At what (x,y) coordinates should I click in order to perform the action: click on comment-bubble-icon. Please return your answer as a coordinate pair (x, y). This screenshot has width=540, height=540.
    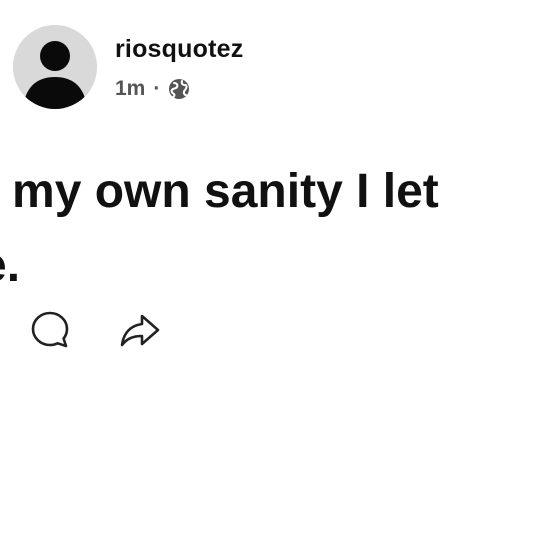
    Looking at the image, I should click on (50, 329).